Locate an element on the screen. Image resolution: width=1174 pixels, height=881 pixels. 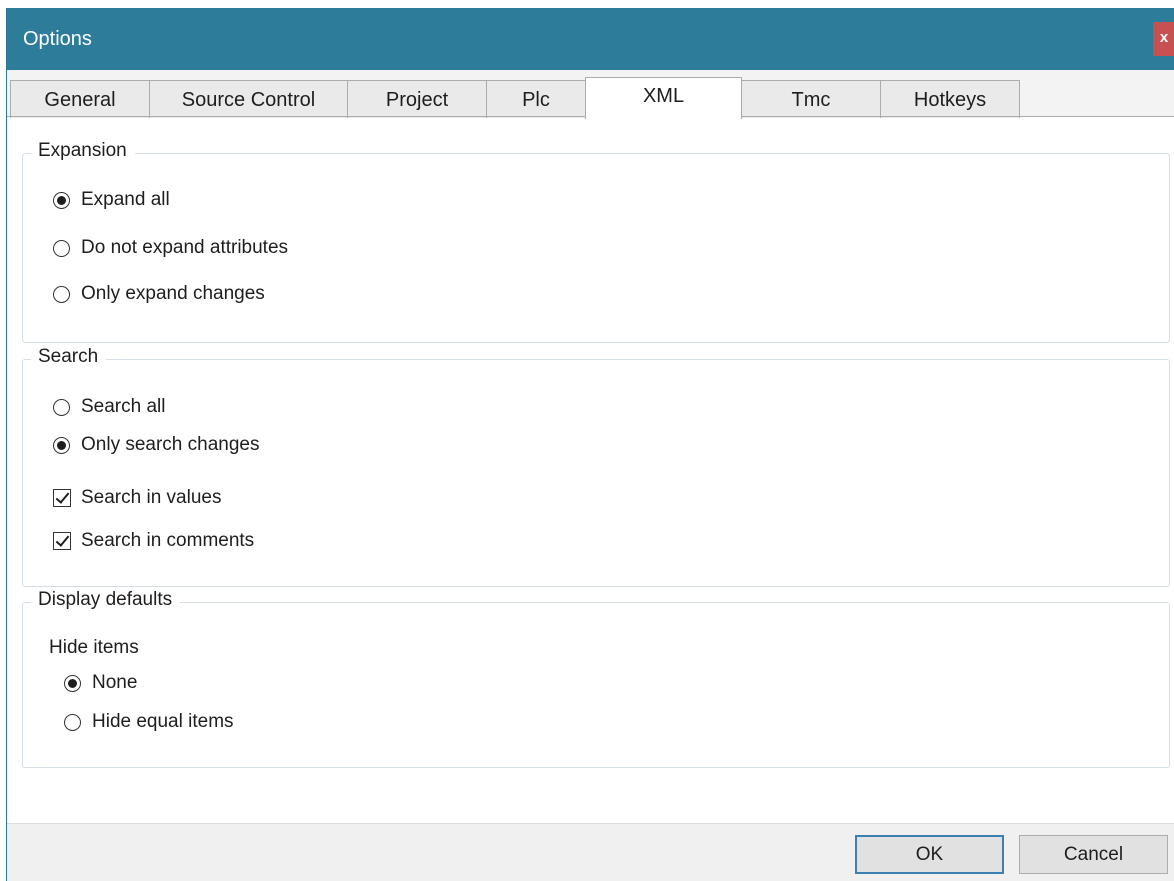
option-label: Only search changes is located at coordinates (170, 444).